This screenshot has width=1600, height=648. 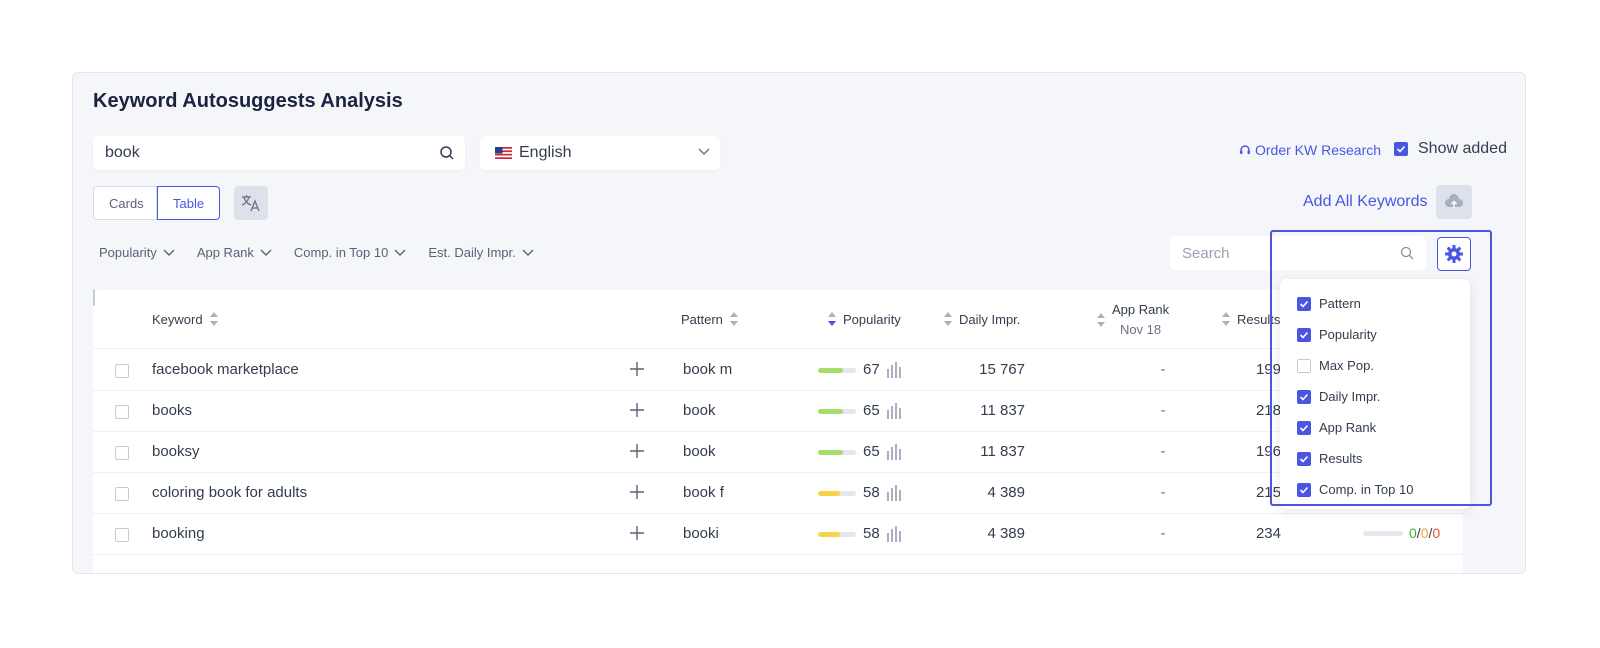 I want to click on translate-button, so click(x=251, y=203).